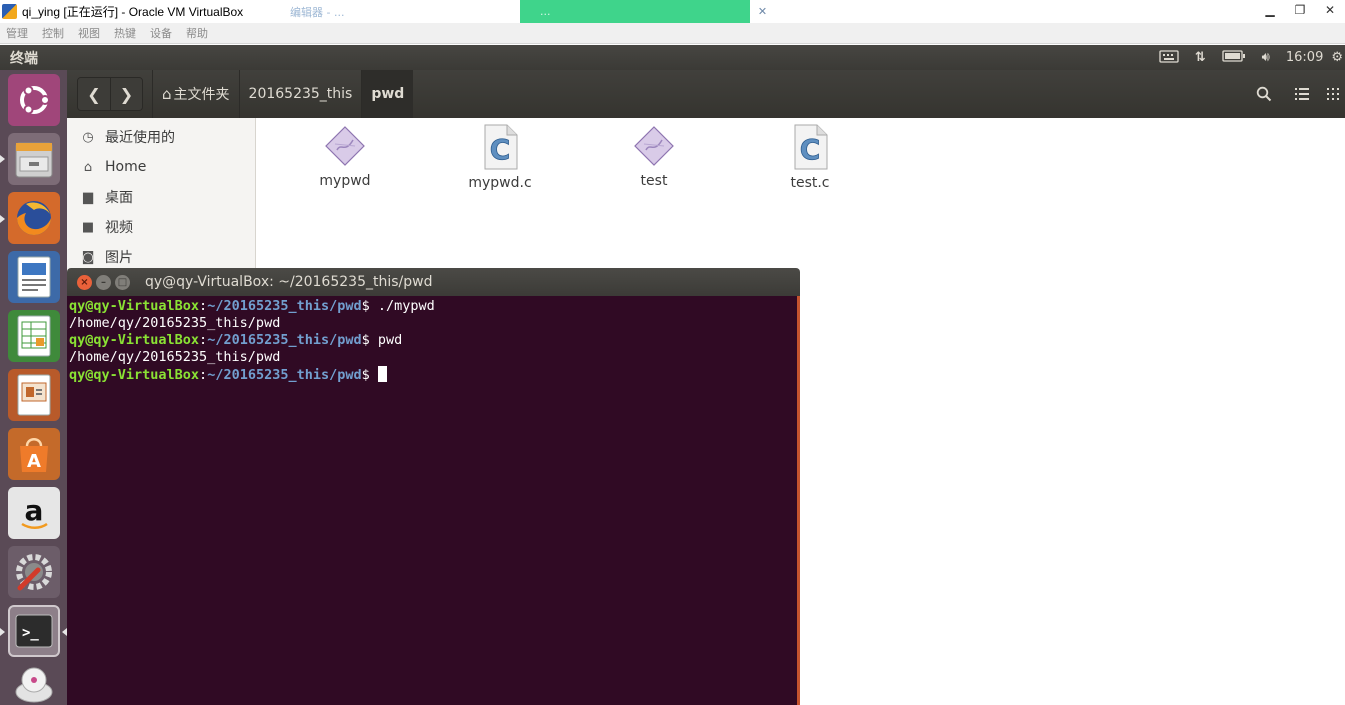 The height and width of the screenshot is (705, 1345). I want to click on keyboard-icon, so click(1169, 58).